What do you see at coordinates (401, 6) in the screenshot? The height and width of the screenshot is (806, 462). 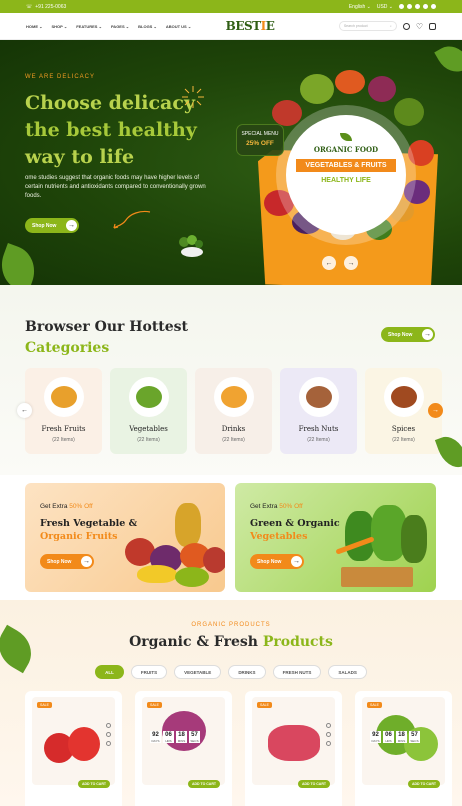 I see `facebook-icon` at bounding box center [401, 6].